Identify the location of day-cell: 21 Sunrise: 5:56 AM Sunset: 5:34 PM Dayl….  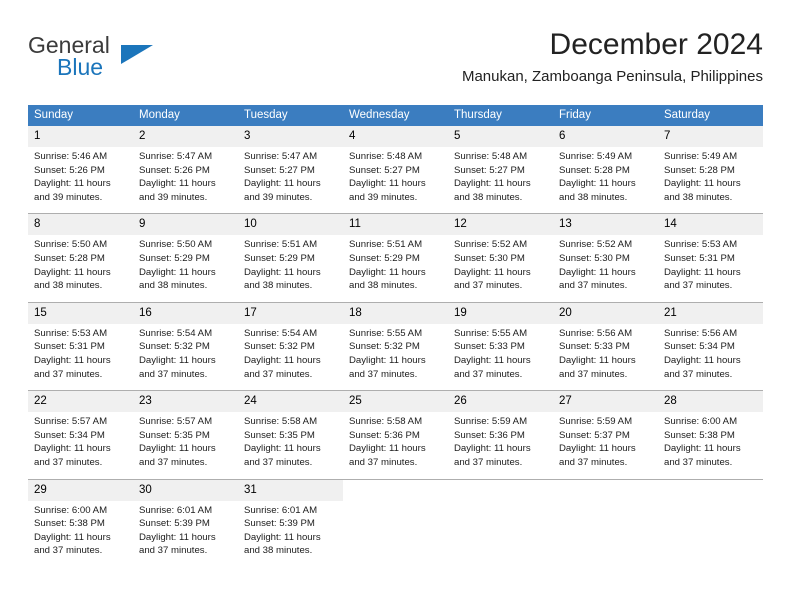
(710, 346).